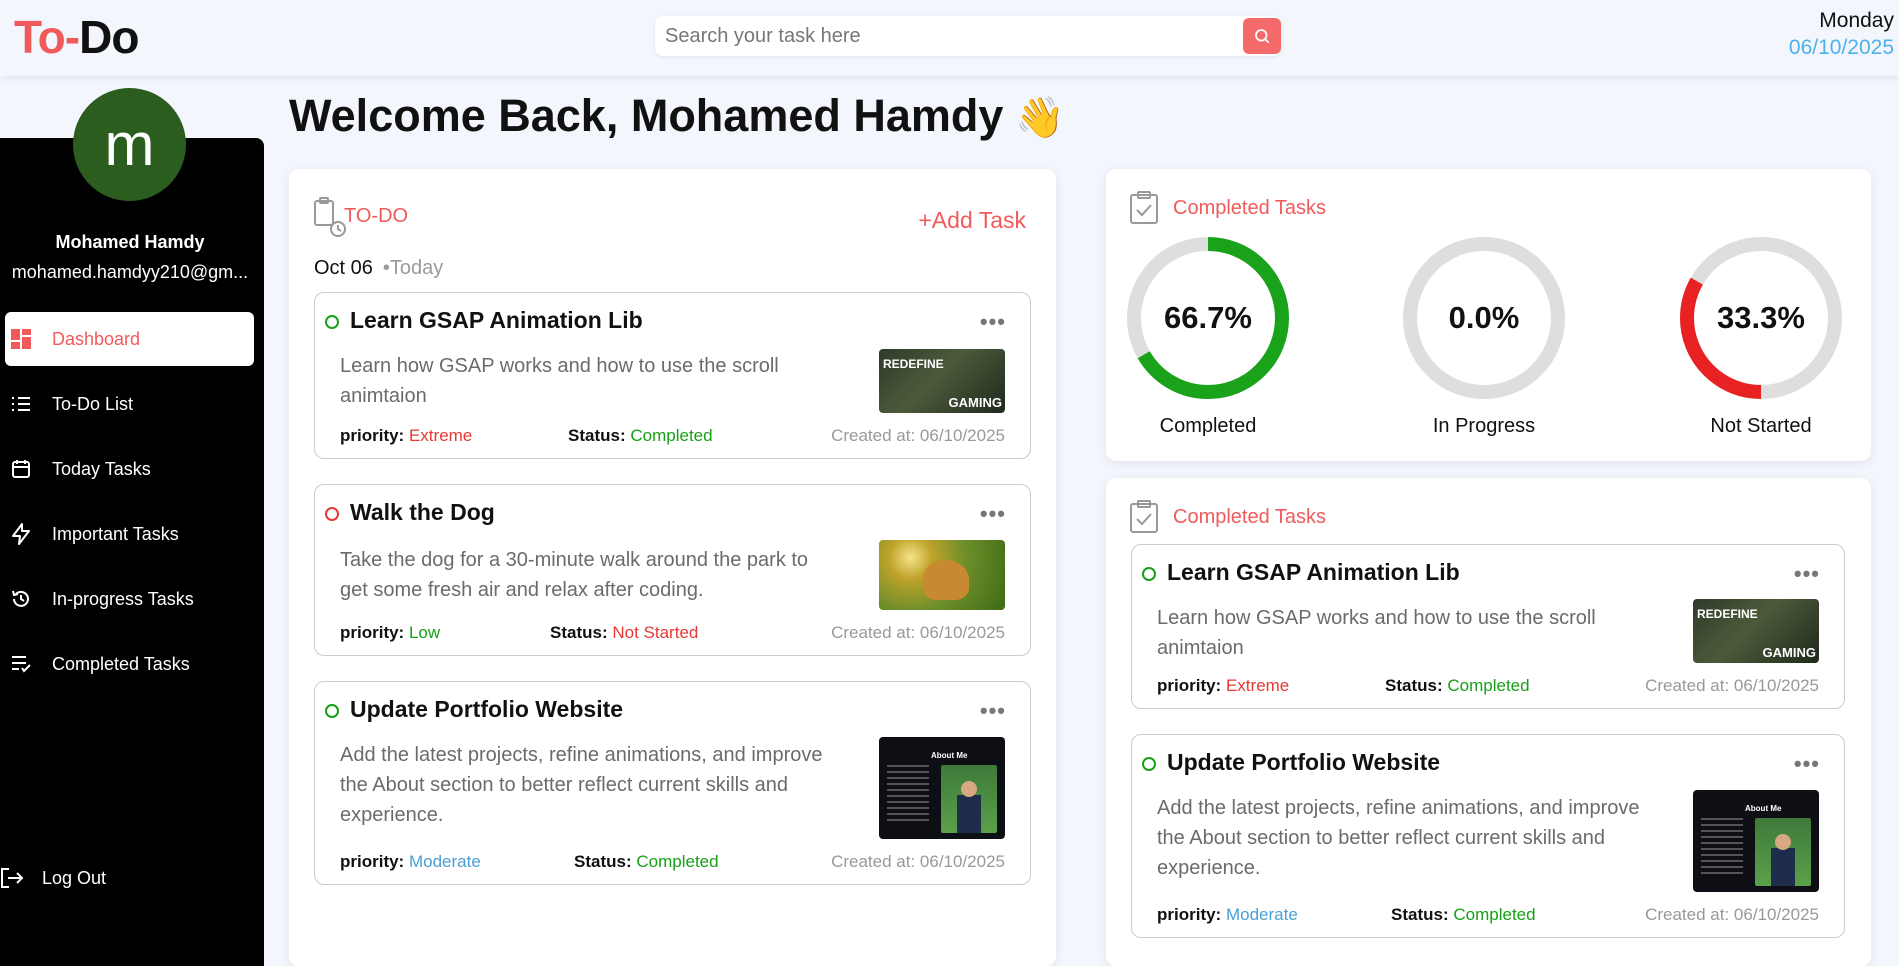 The height and width of the screenshot is (966, 1899). What do you see at coordinates (1841, 35) in the screenshot?
I see `current-date: Monday 06/10/2025` at bounding box center [1841, 35].